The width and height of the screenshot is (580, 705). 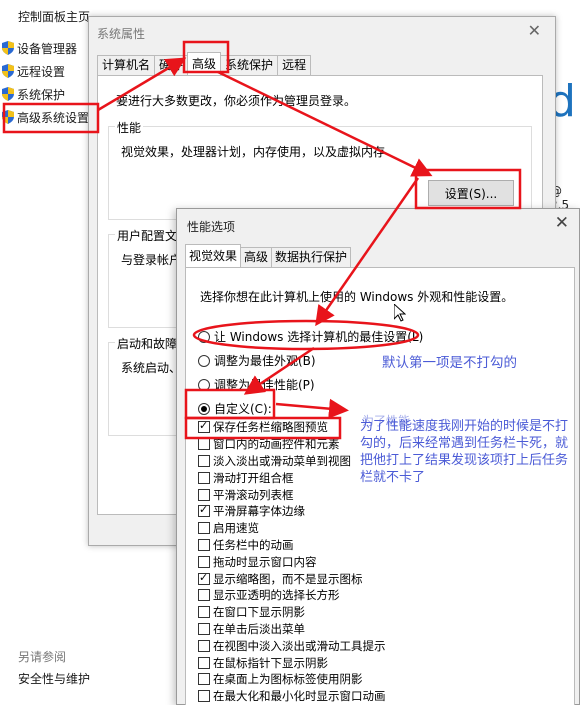 What do you see at coordinates (259, 628) in the screenshot?
I see `checkbox-label: 在单击后淡出菜单` at bounding box center [259, 628].